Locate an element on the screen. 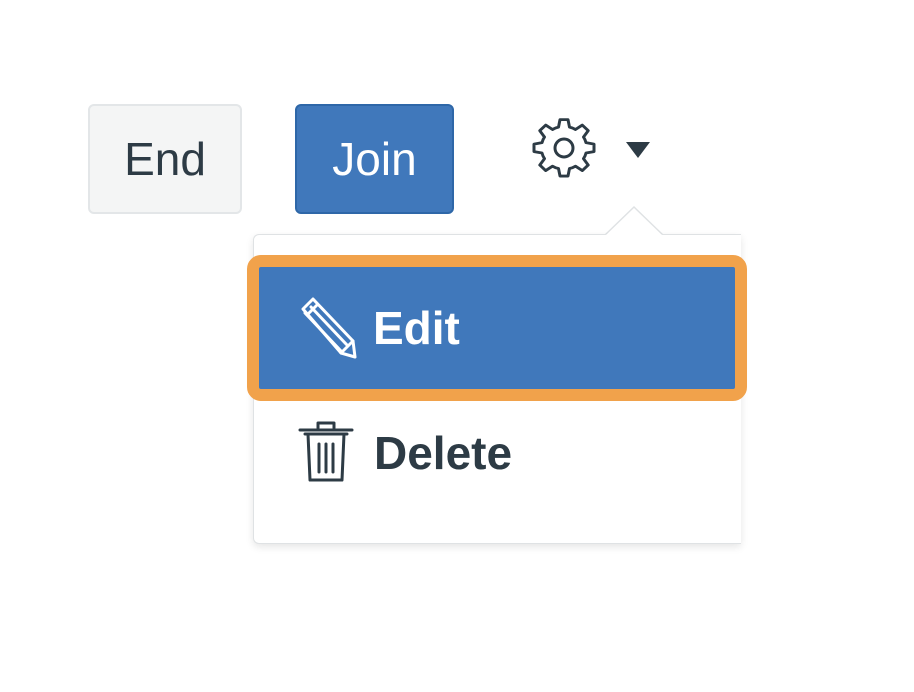 The height and width of the screenshot is (692, 914). join-button: Join is located at coordinates (374, 159).